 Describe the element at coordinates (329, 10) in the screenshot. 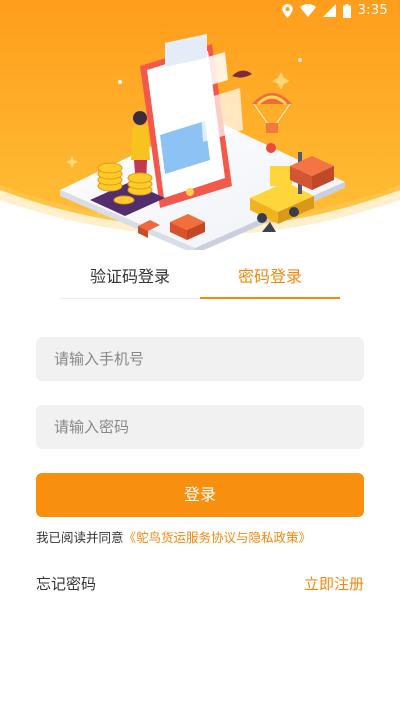

I see `signal-icon` at that location.